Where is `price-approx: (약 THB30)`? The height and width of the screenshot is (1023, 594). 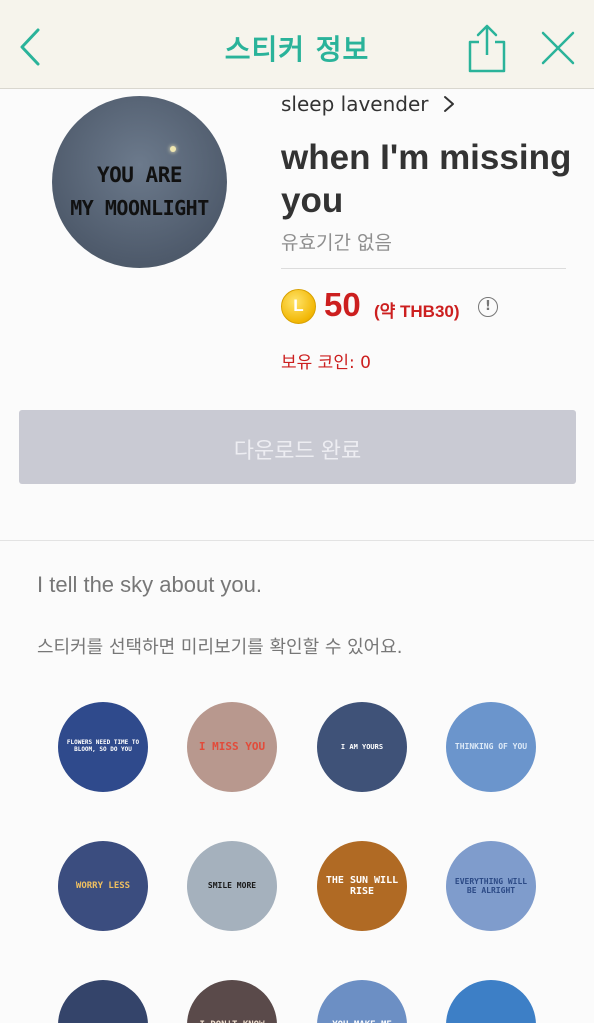
price-approx: (약 THB30) is located at coordinates (417, 311).